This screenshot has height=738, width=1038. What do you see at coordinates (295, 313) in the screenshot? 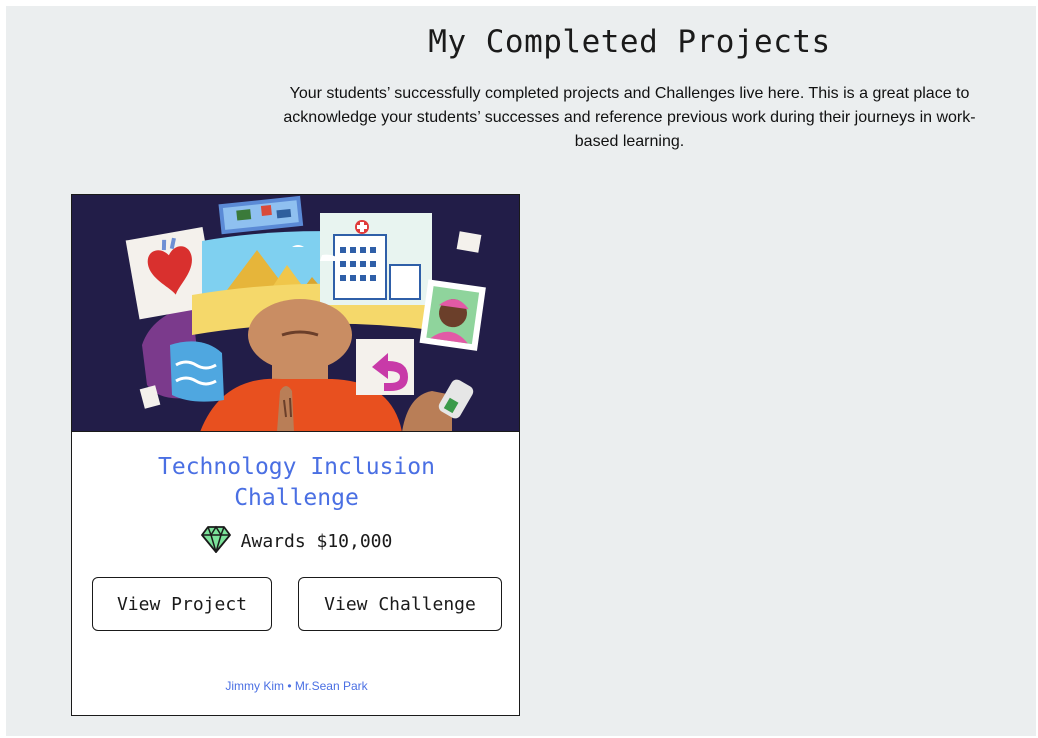
I see `project-illustration` at bounding box center [295, 313].